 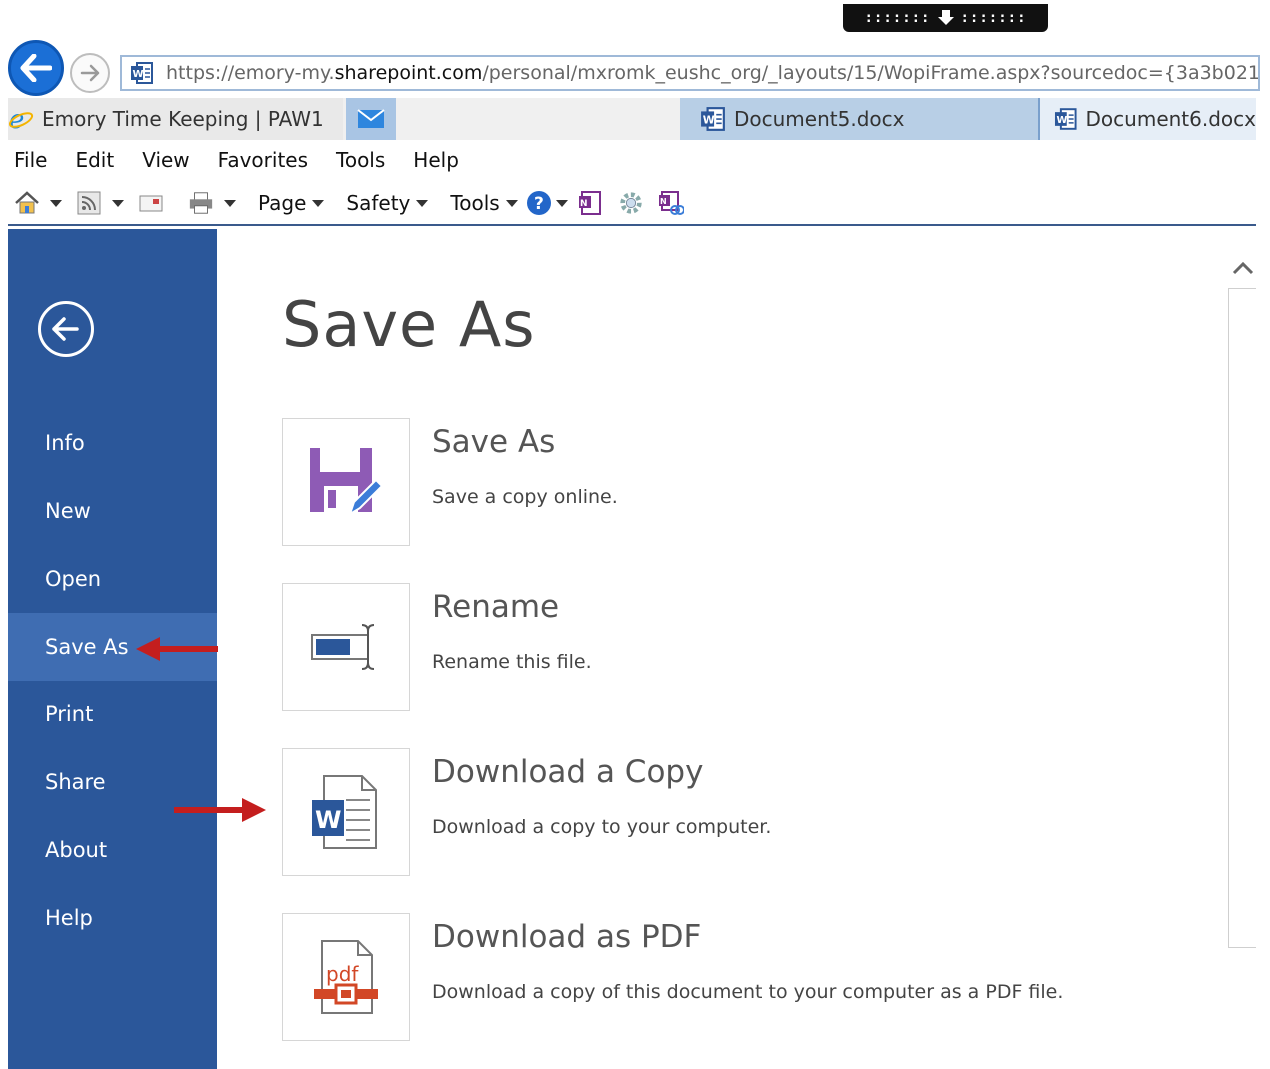 I want to click on remote-bar-grip-right: :::::::, so click(x=993, y=18).